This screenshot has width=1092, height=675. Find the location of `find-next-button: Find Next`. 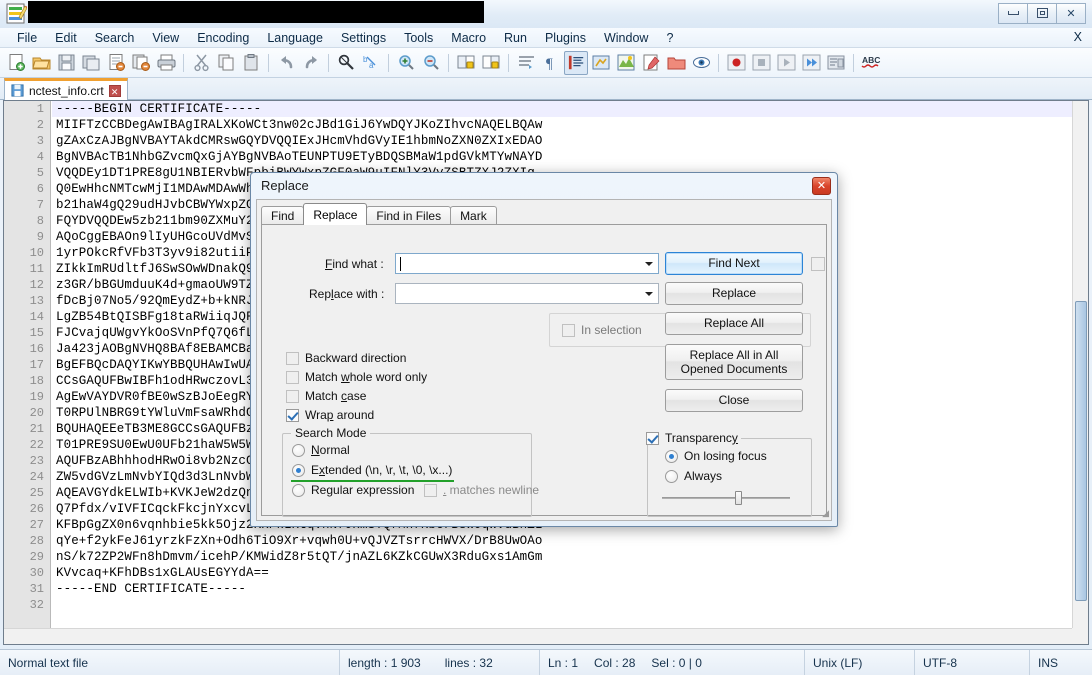

find-next-button: Find Next is located at coordinates (734, 263).